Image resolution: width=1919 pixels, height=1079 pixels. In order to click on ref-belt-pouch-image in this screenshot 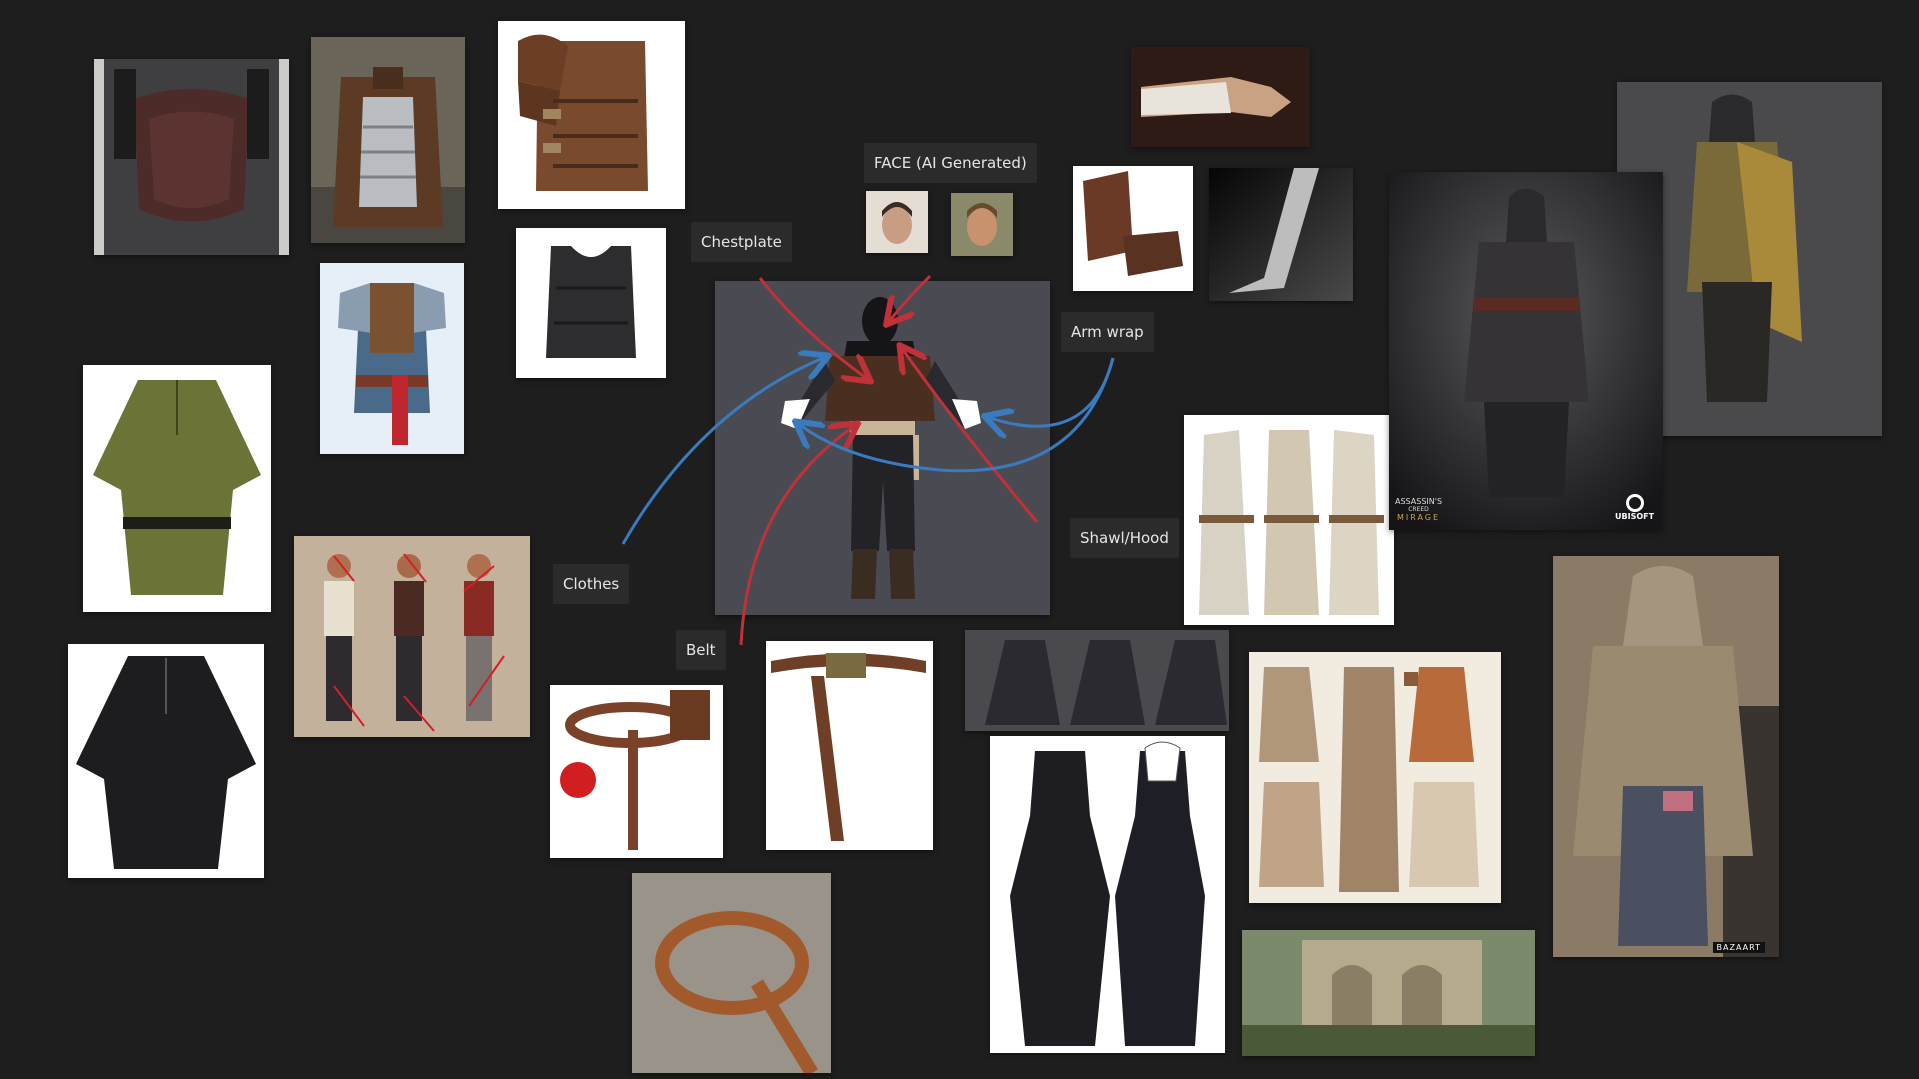, I will do `click(636, 771)`.